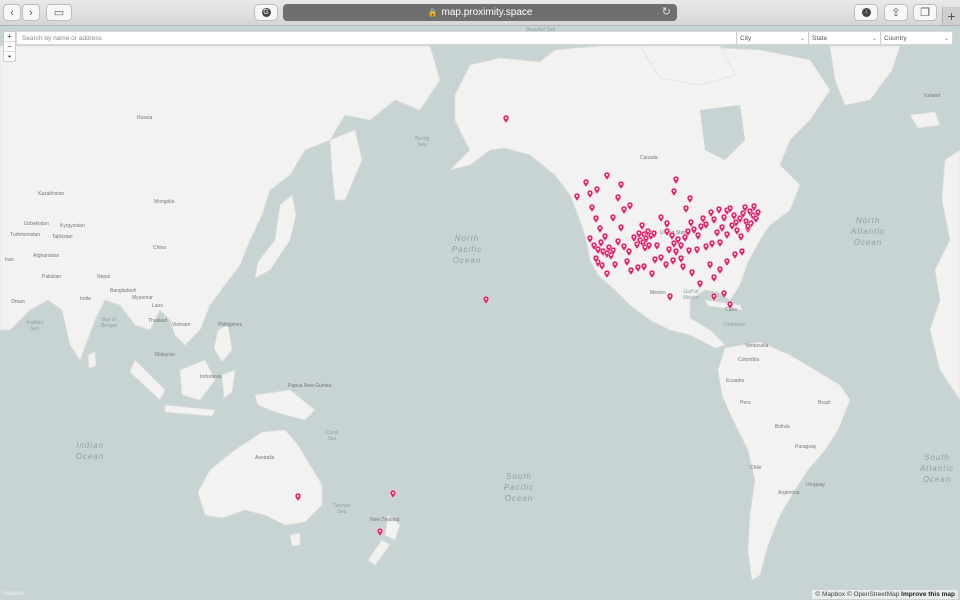 The height and width of the screenshot is (600, 960). Describe the element at coordinates (266, 12) in the screenshot. I see `extension-button: G` at that location.